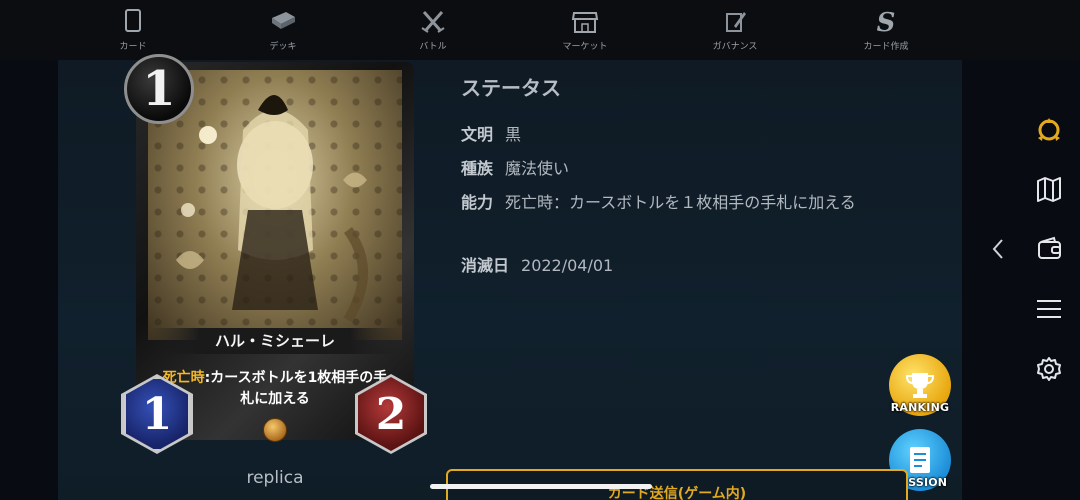 Image resolution: width=1080 pixels, height=500 pixels. Describe the element at coordinates (673, 135) in the screenshot. I see `status-row-civilization: 文明 黒` at that location.